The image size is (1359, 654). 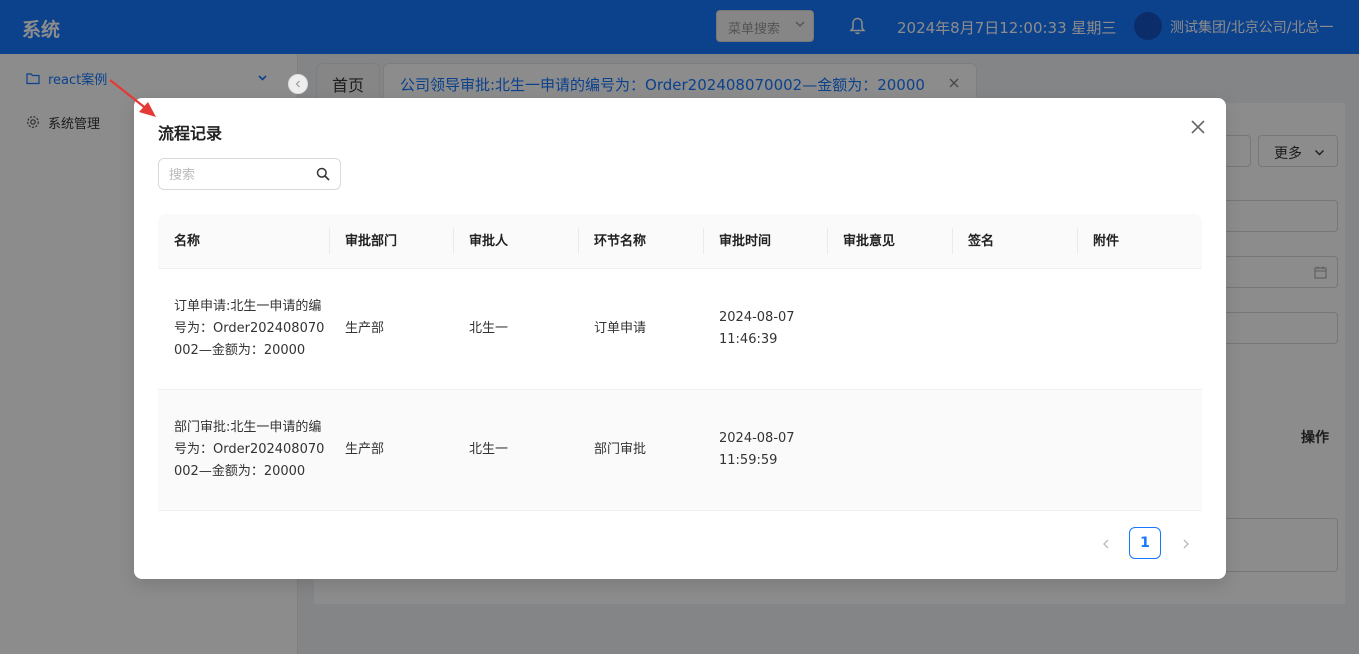 I want to click on column-header-step: 环节名称, so click(x=612, y=241).